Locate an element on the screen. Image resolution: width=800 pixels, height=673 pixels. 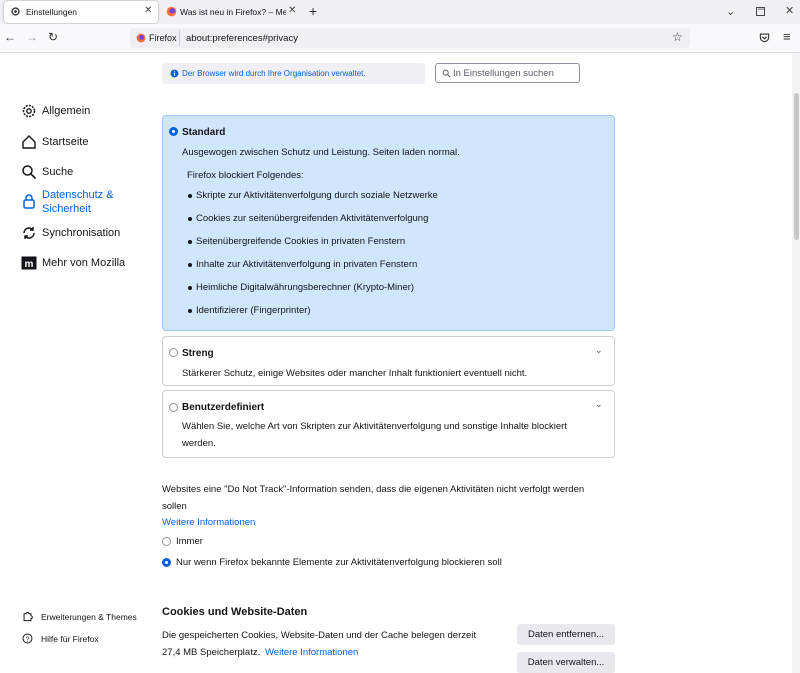
tab-whats-new: Was ist neu in Firefox? – Mehr F ✕ is located at coordinates (232, 12).